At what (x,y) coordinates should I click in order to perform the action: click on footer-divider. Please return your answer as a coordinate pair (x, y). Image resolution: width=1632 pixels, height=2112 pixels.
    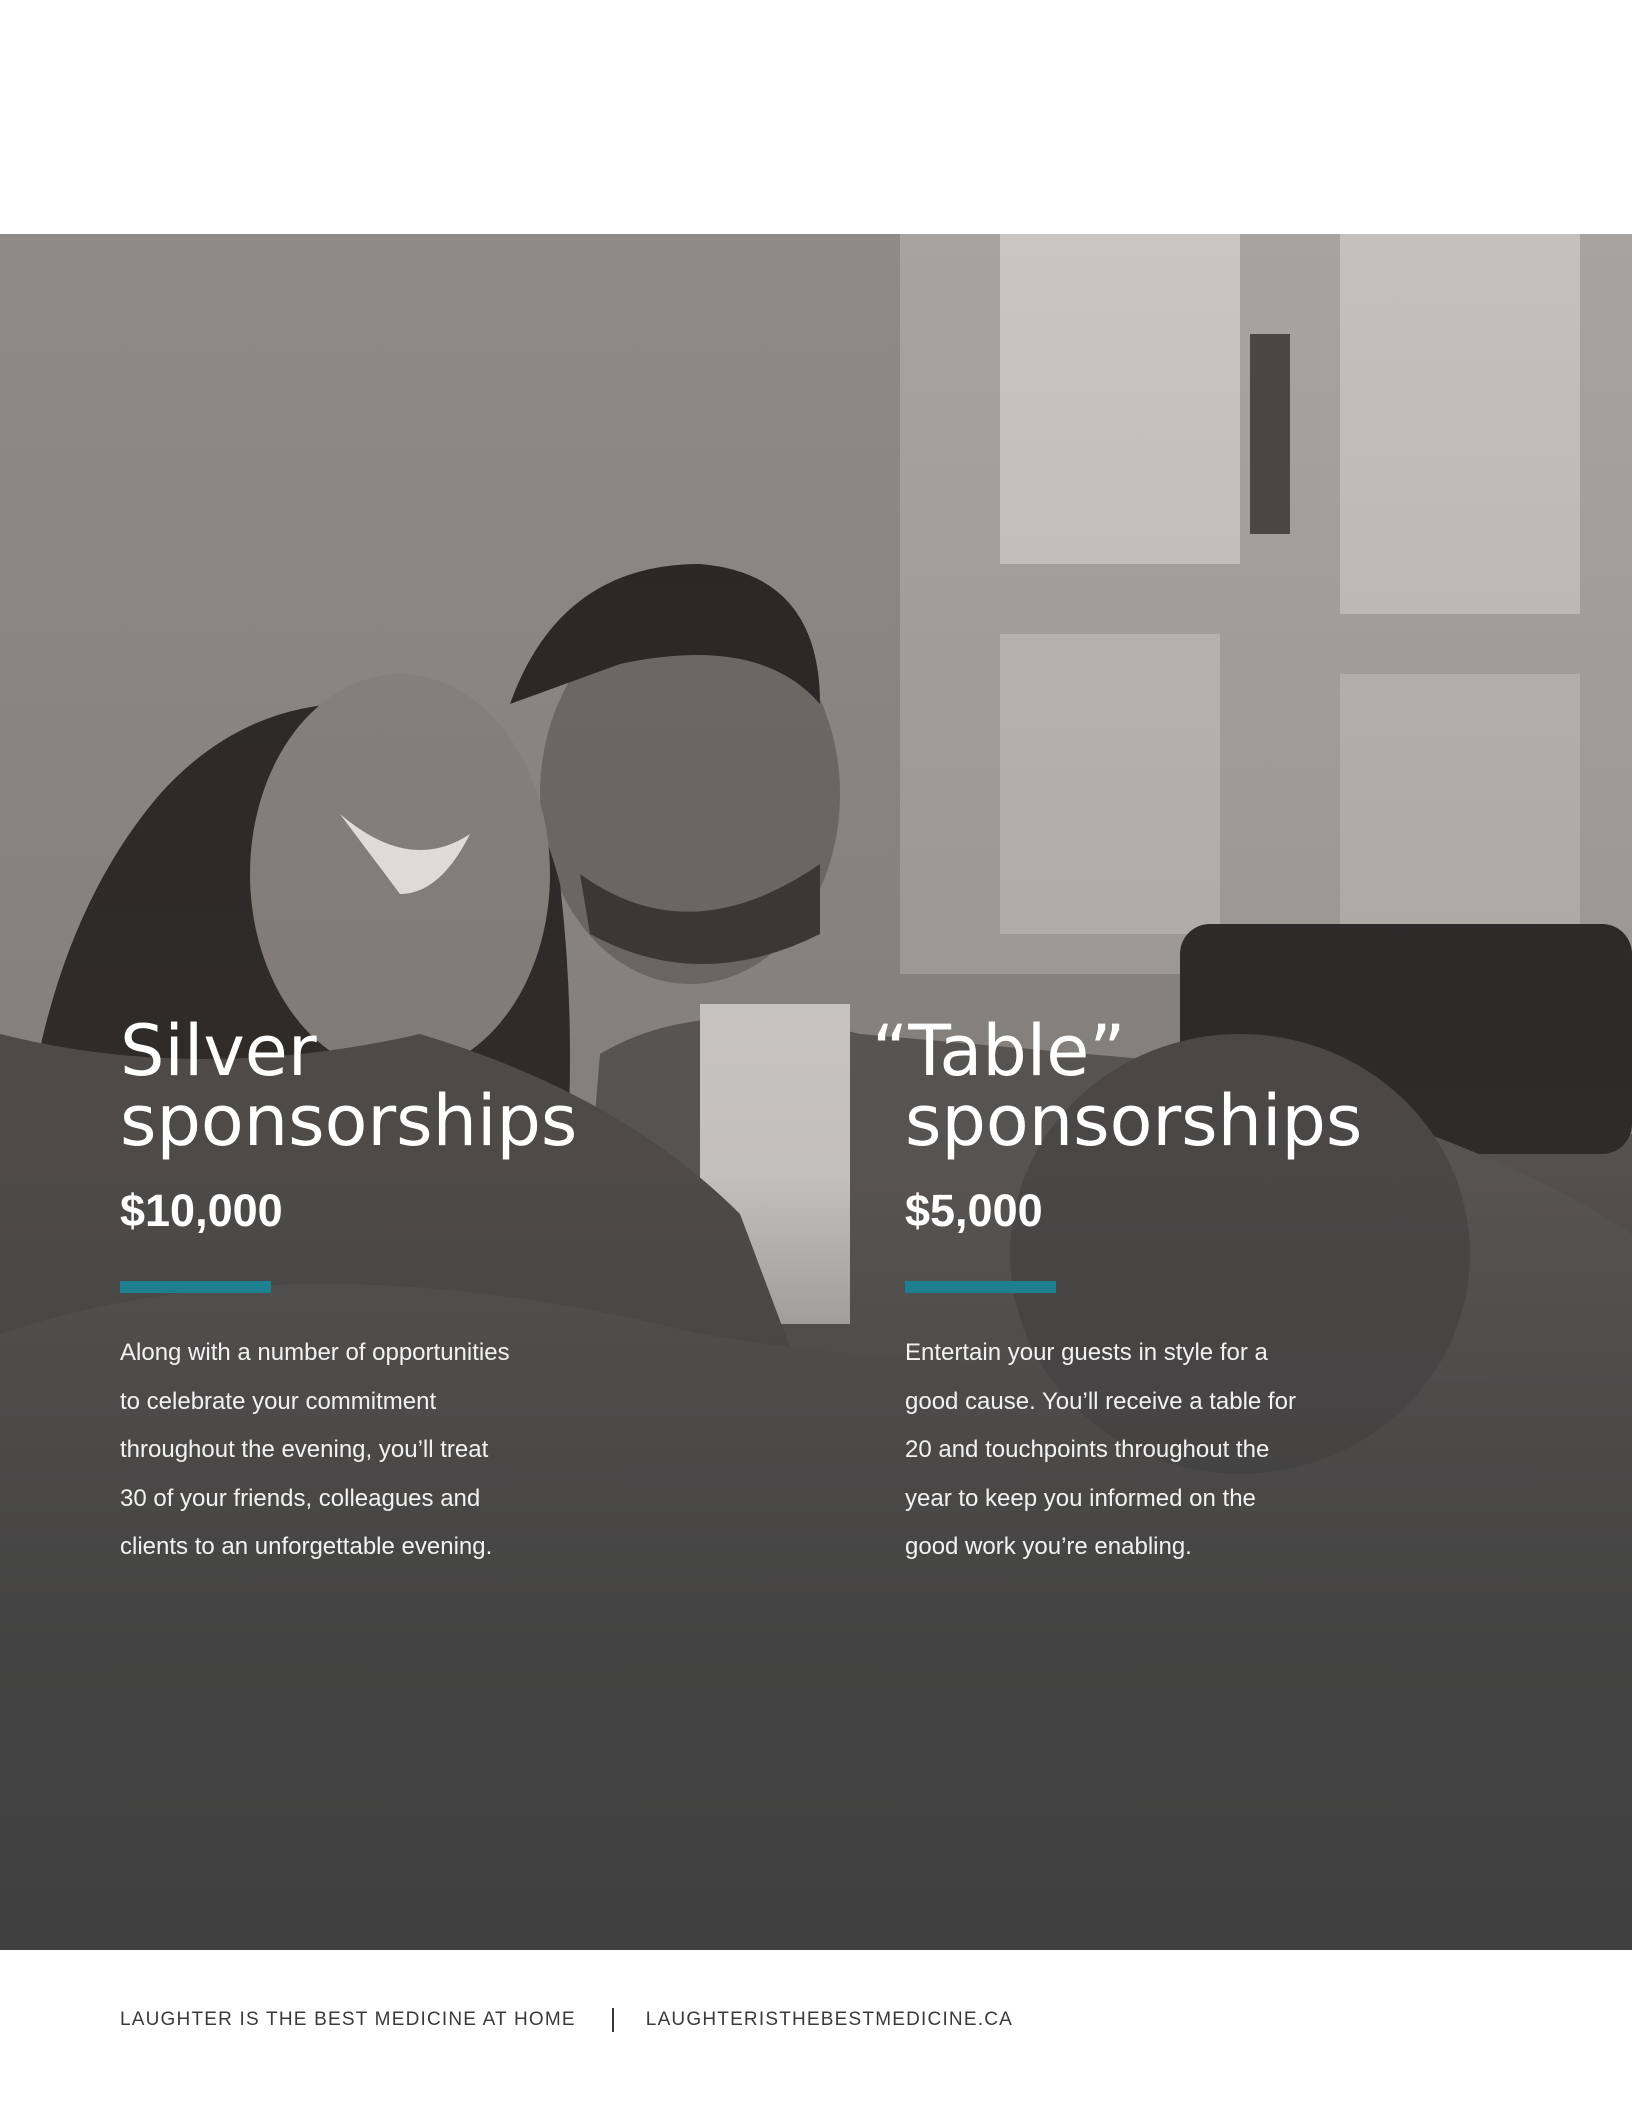
    Looking at the image, I should click on (612, 2020).